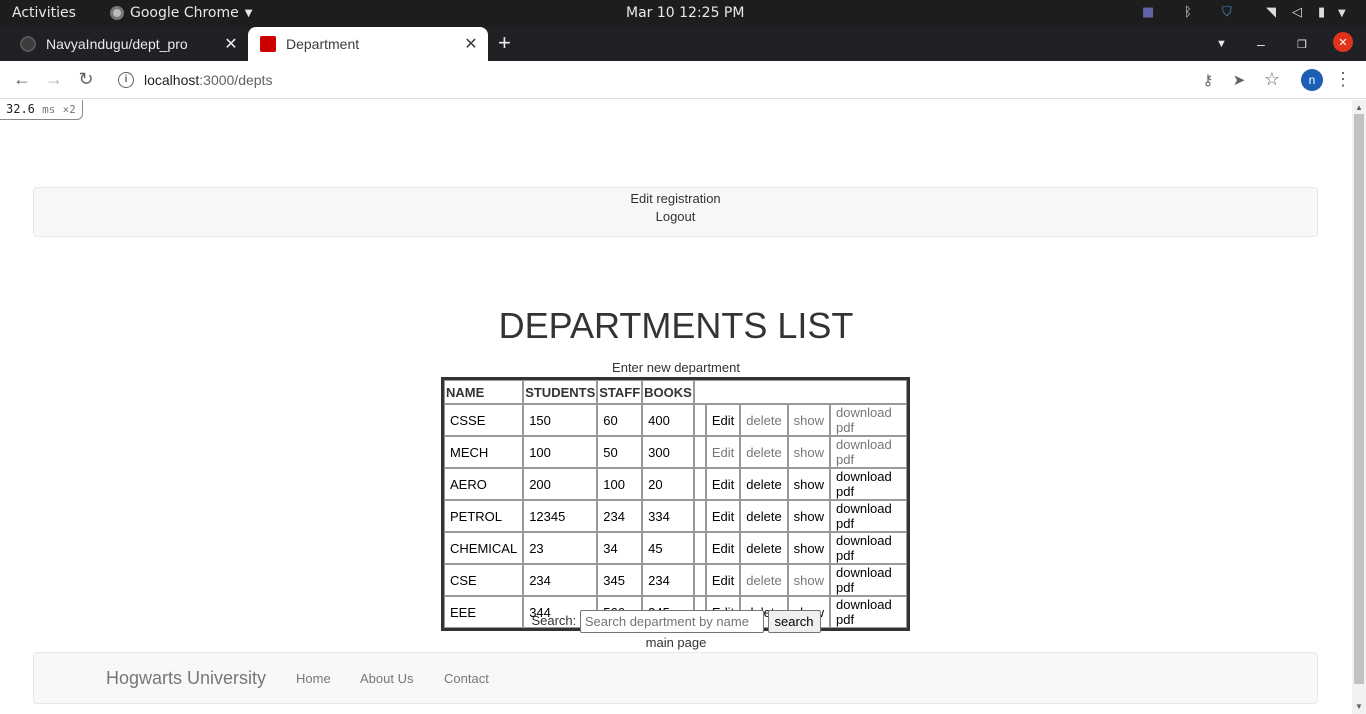  Describe the element at coordinates (484, 516) in the screenshot. I see `cell-name: PETROL` at that location.